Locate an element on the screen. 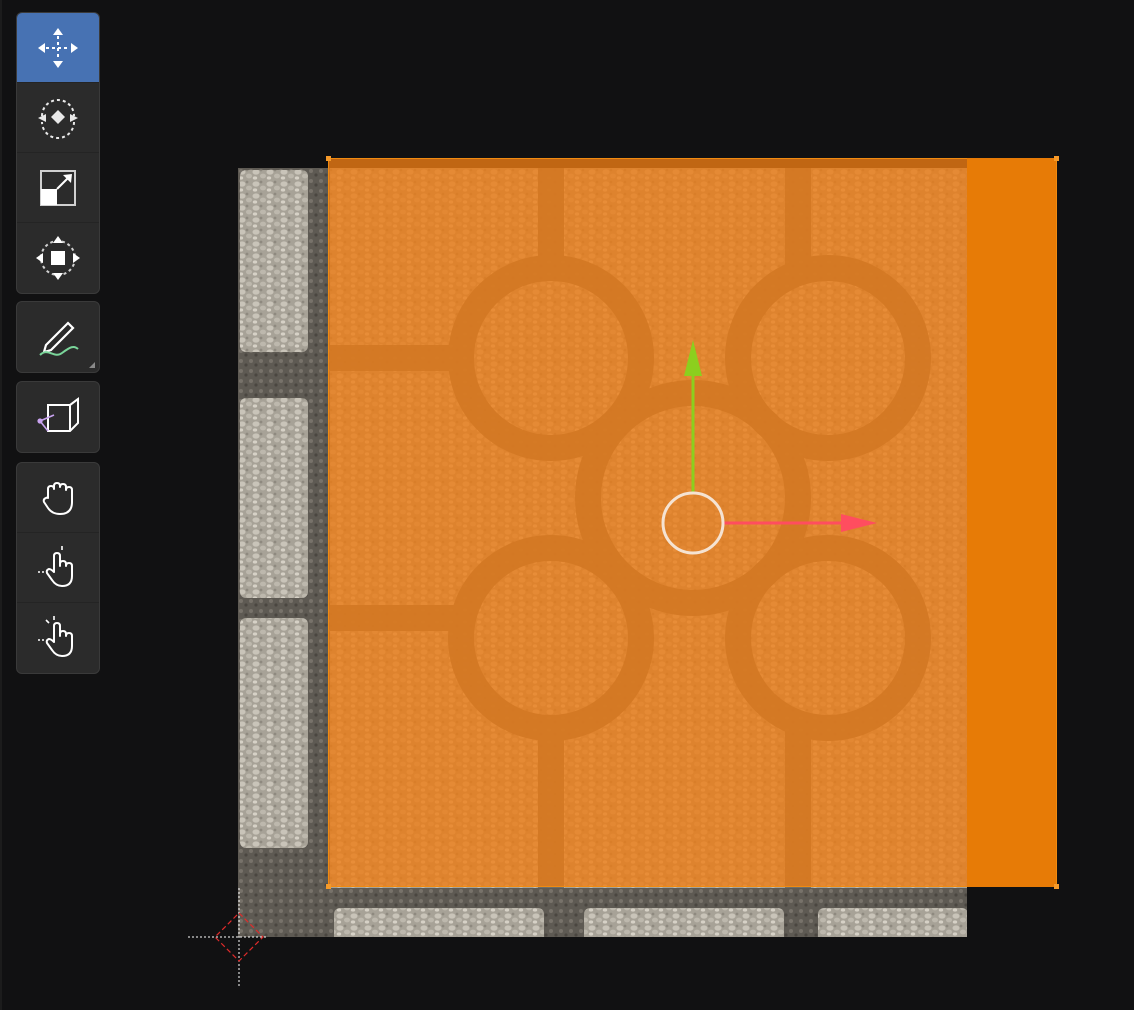 This screenshot has height=1010, width=1134. annotate-icon is located at coordinates (59, 338).